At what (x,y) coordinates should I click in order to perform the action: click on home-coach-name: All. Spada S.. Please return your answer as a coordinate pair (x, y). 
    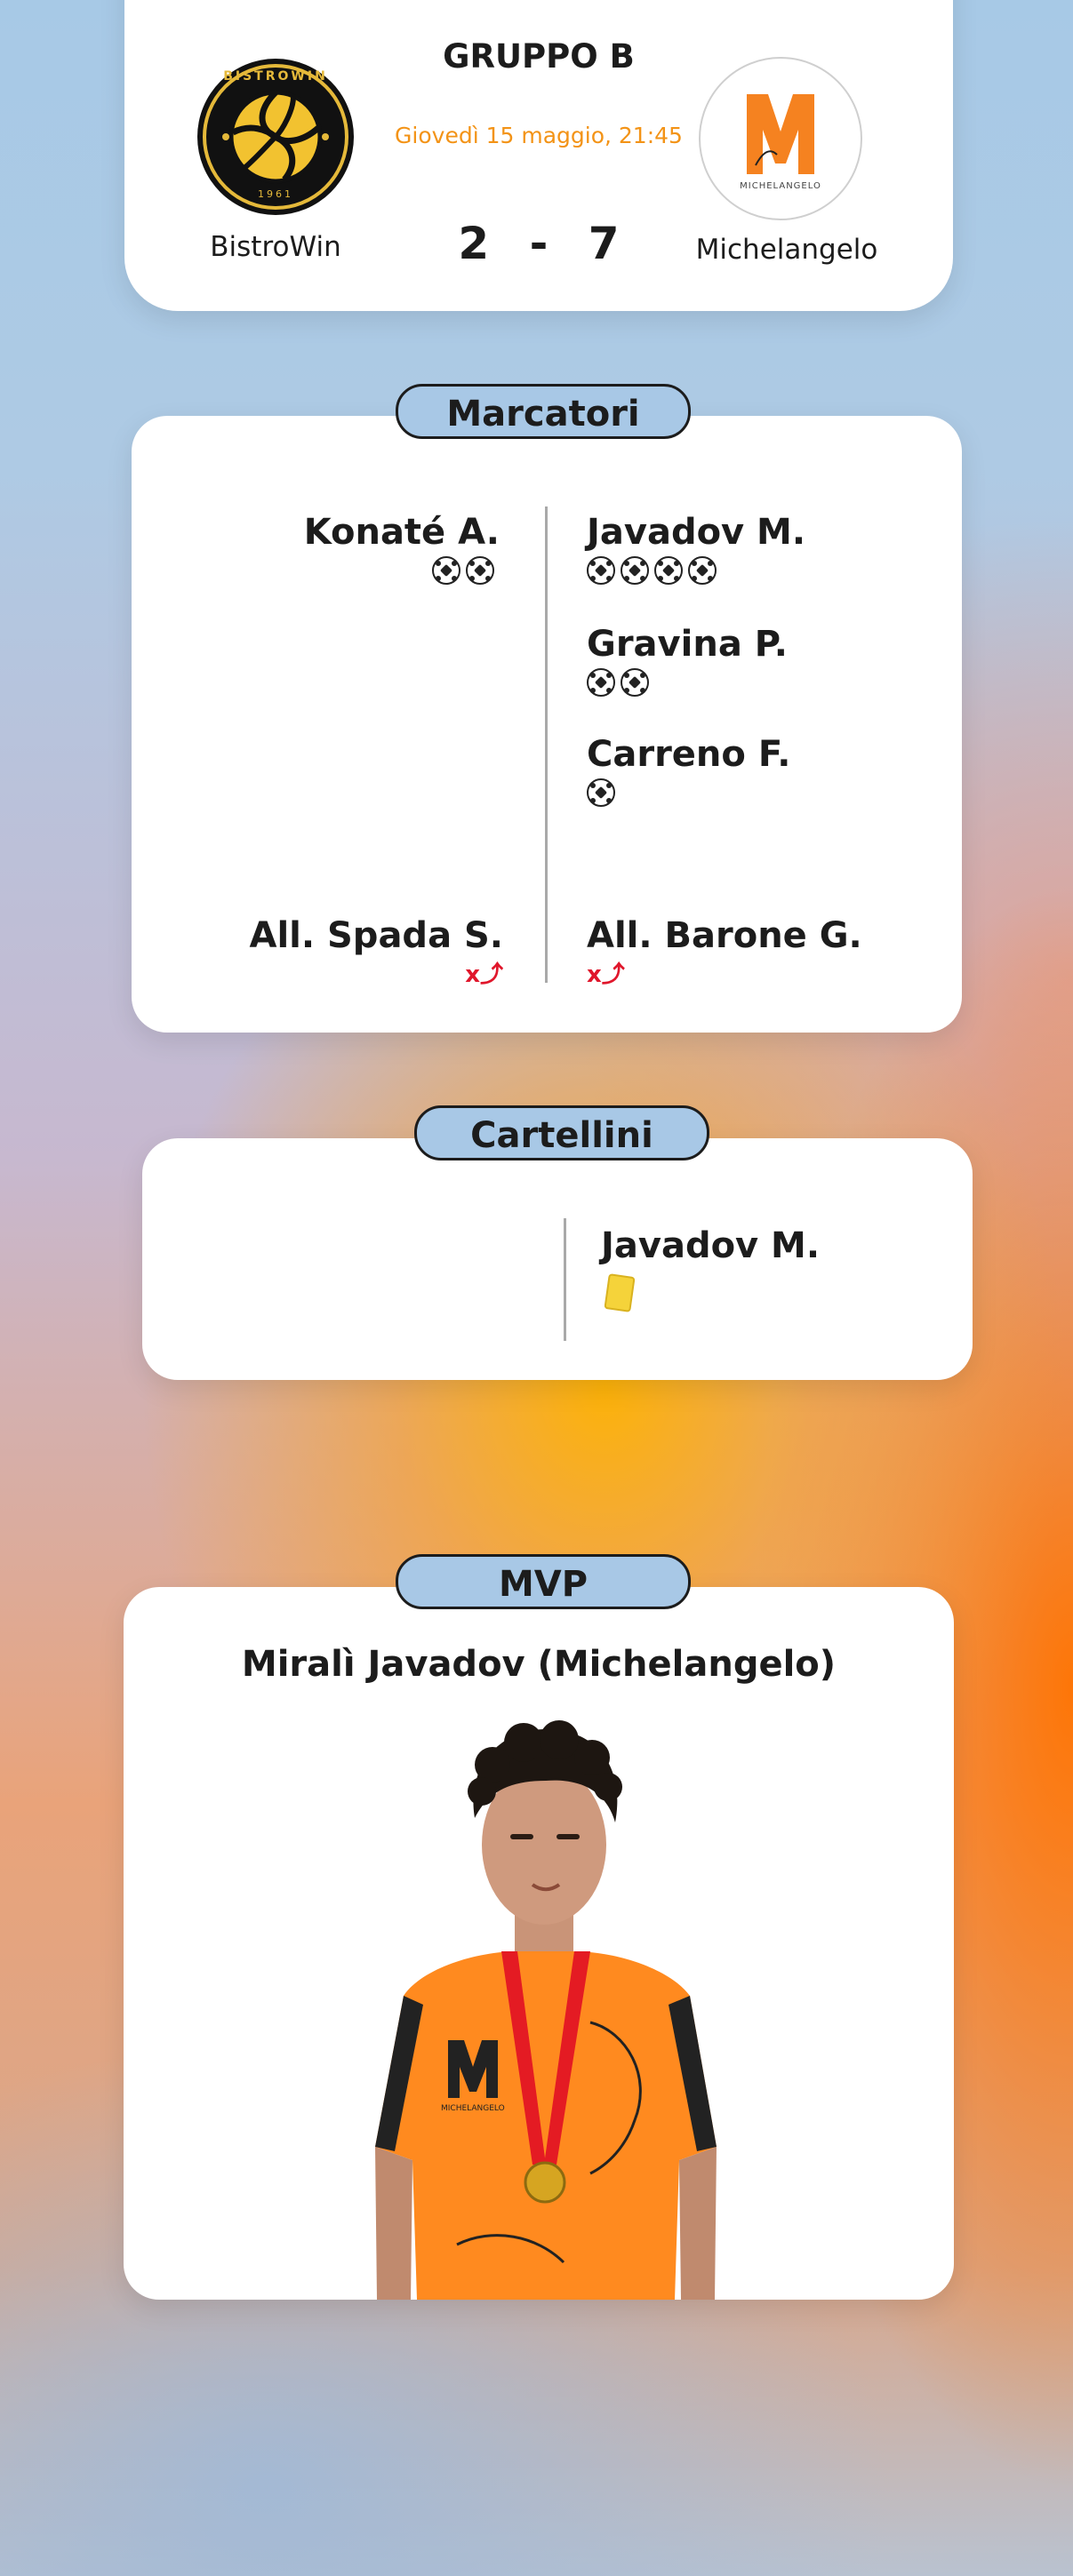
    Looking at the image, I should click on (376, 935).